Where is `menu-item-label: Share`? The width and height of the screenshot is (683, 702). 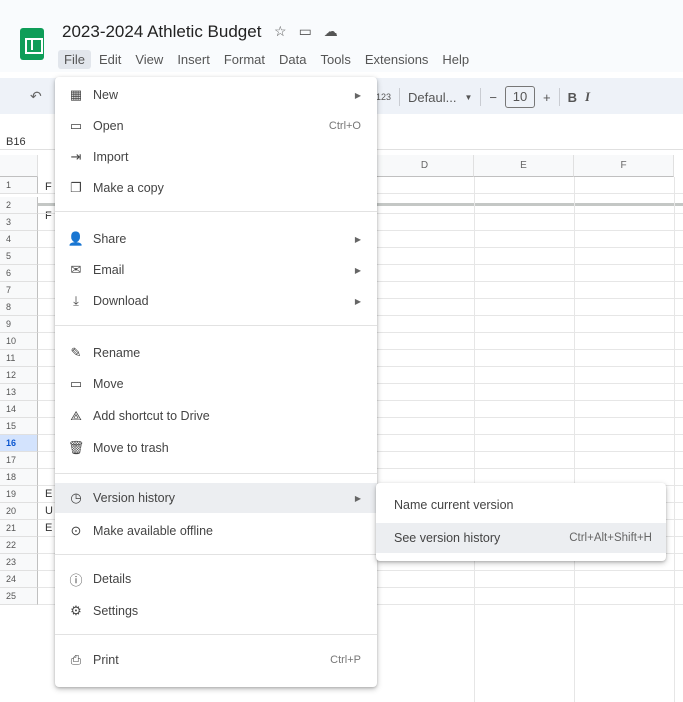 menu-item-label: Share is located at coordinates (110, 239).